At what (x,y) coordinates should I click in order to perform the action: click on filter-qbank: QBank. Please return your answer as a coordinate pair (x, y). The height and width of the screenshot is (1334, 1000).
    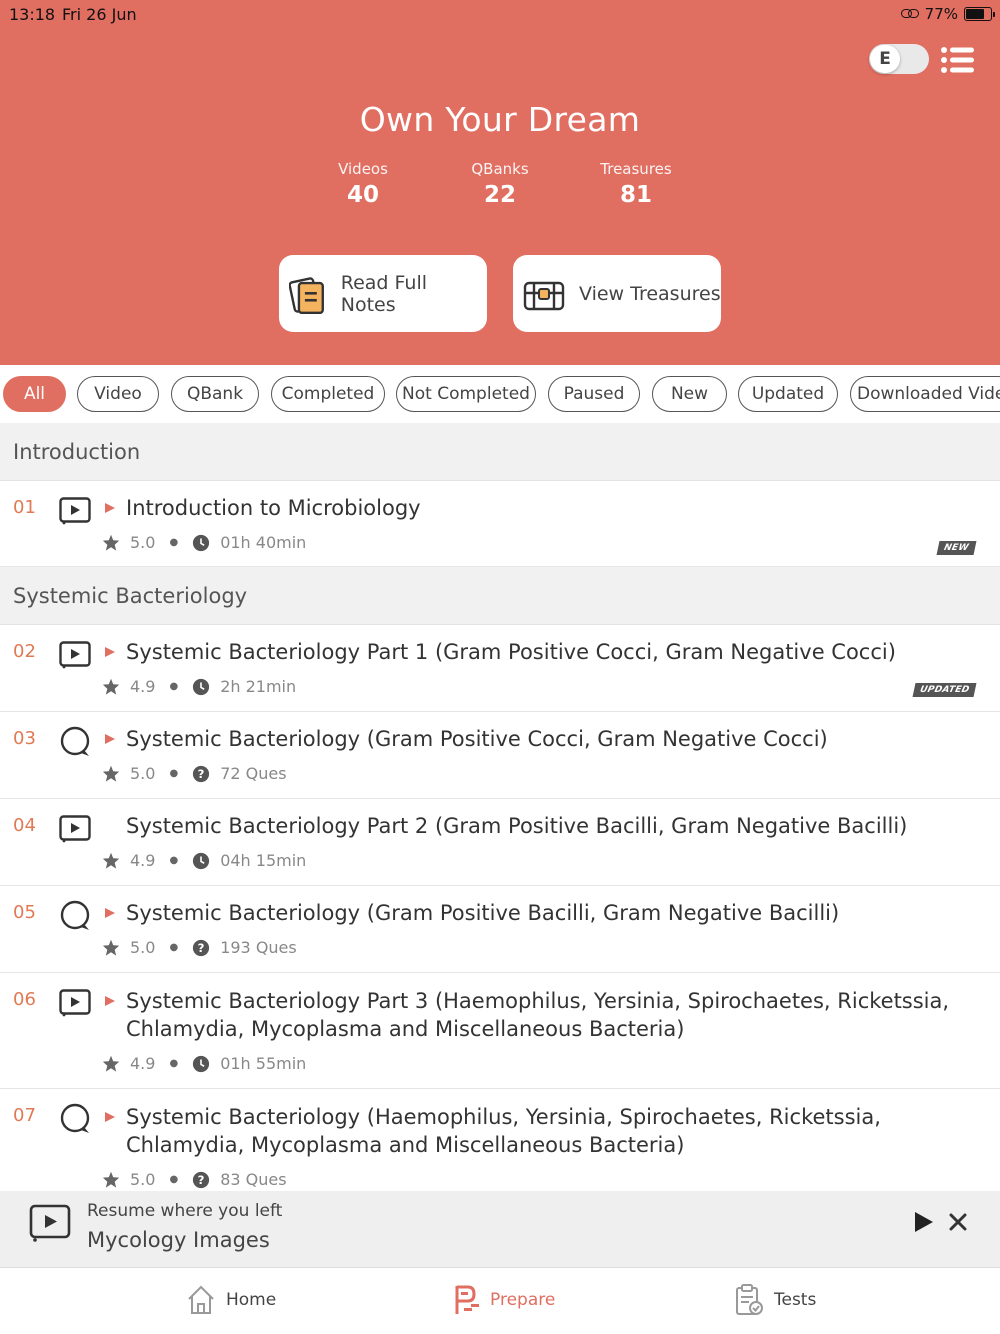
    Looking at the image, I should click on (215, 394).